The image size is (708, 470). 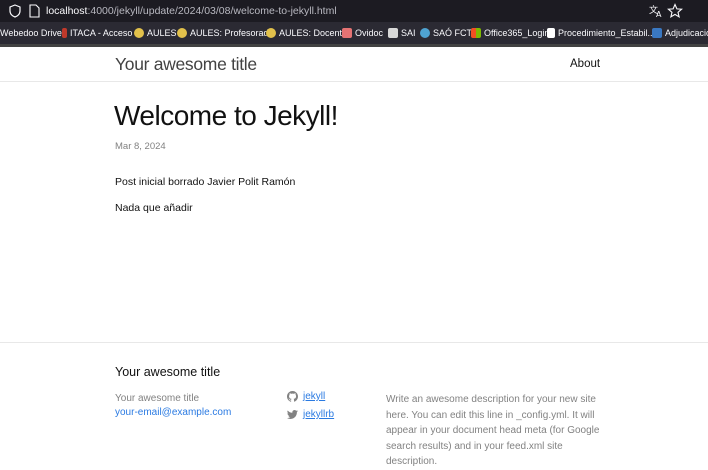 What do you see at coordinates (314, 396) in the screenshot?
I see `github-link: jekyll` at bounding box center [314, 396].